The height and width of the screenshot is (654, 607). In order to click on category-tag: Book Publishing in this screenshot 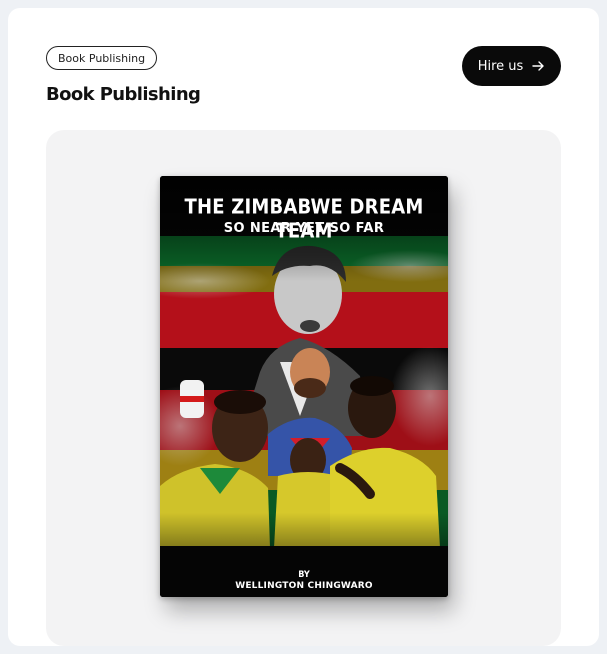, I will do `click(102, 58)`.